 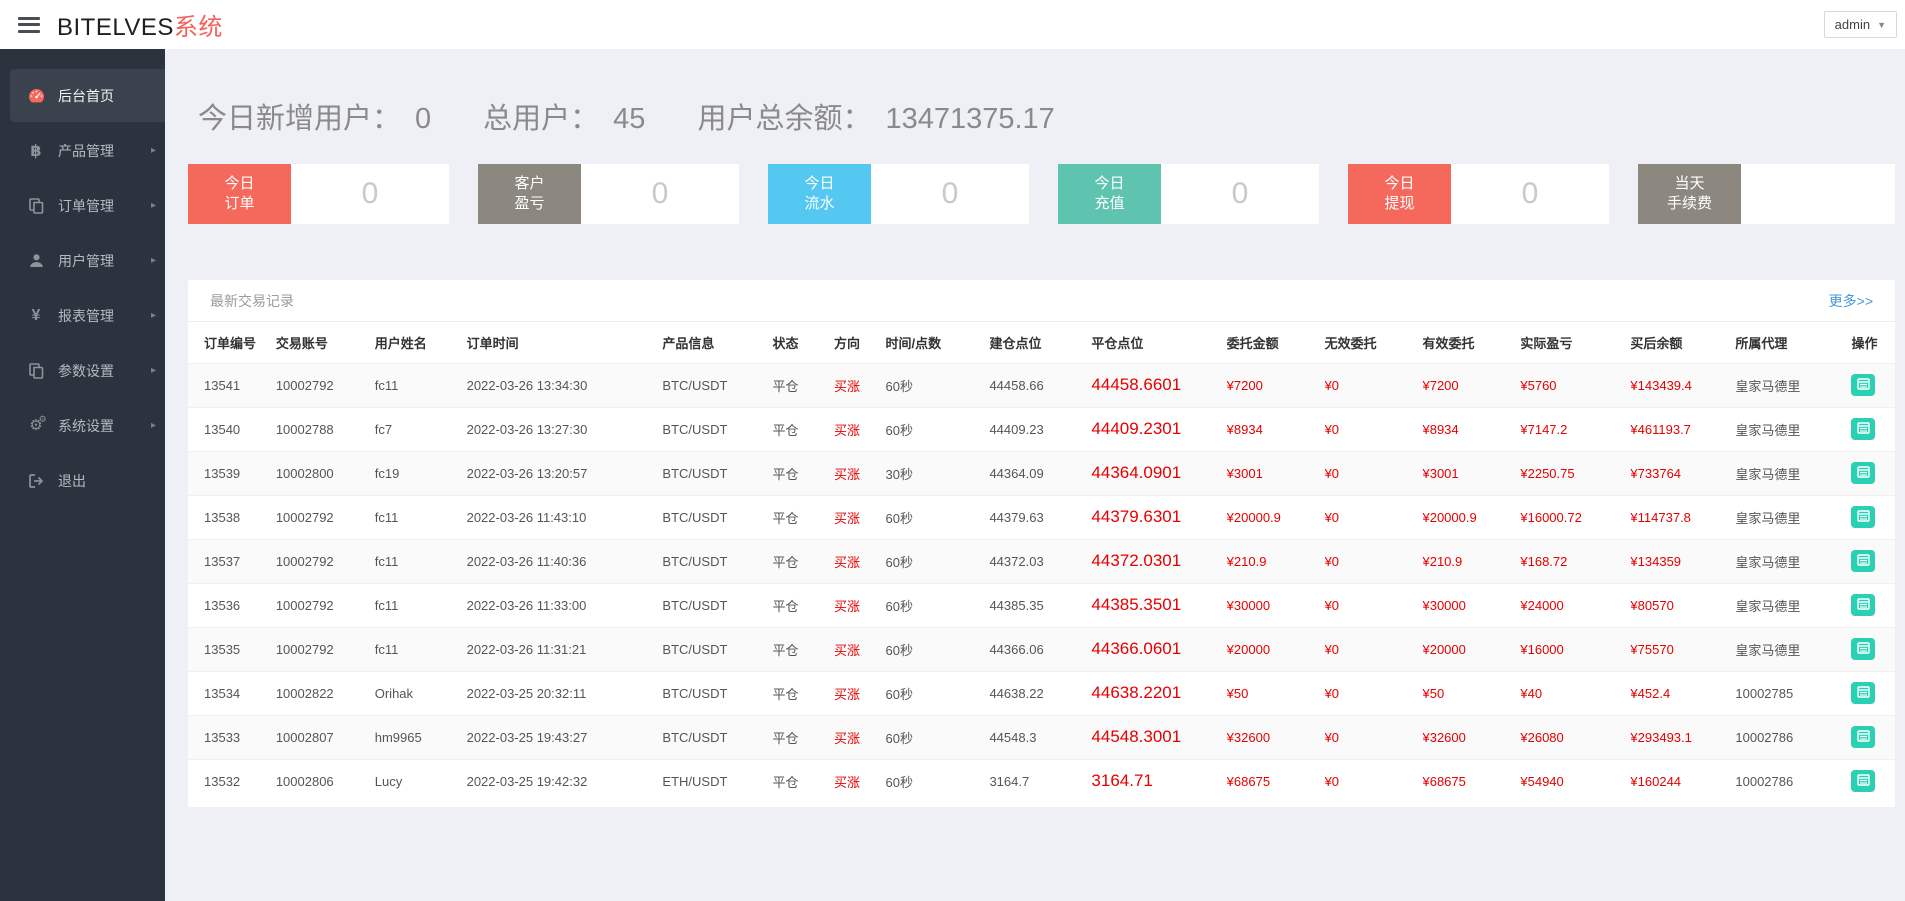 What do you see at coordinates (1546, 343) in the screenshot?
I see `column-header-13: 实际盈亏` at bounding box center [1546, 343].